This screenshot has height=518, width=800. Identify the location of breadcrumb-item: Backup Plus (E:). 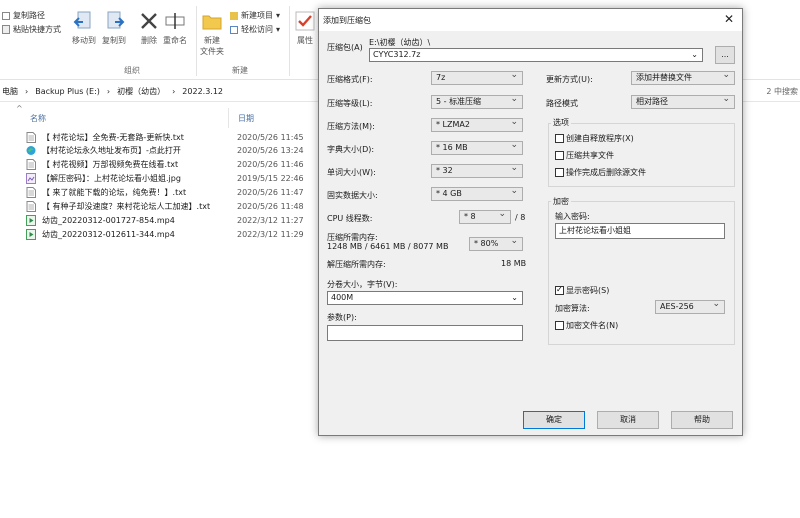
(67, 91).